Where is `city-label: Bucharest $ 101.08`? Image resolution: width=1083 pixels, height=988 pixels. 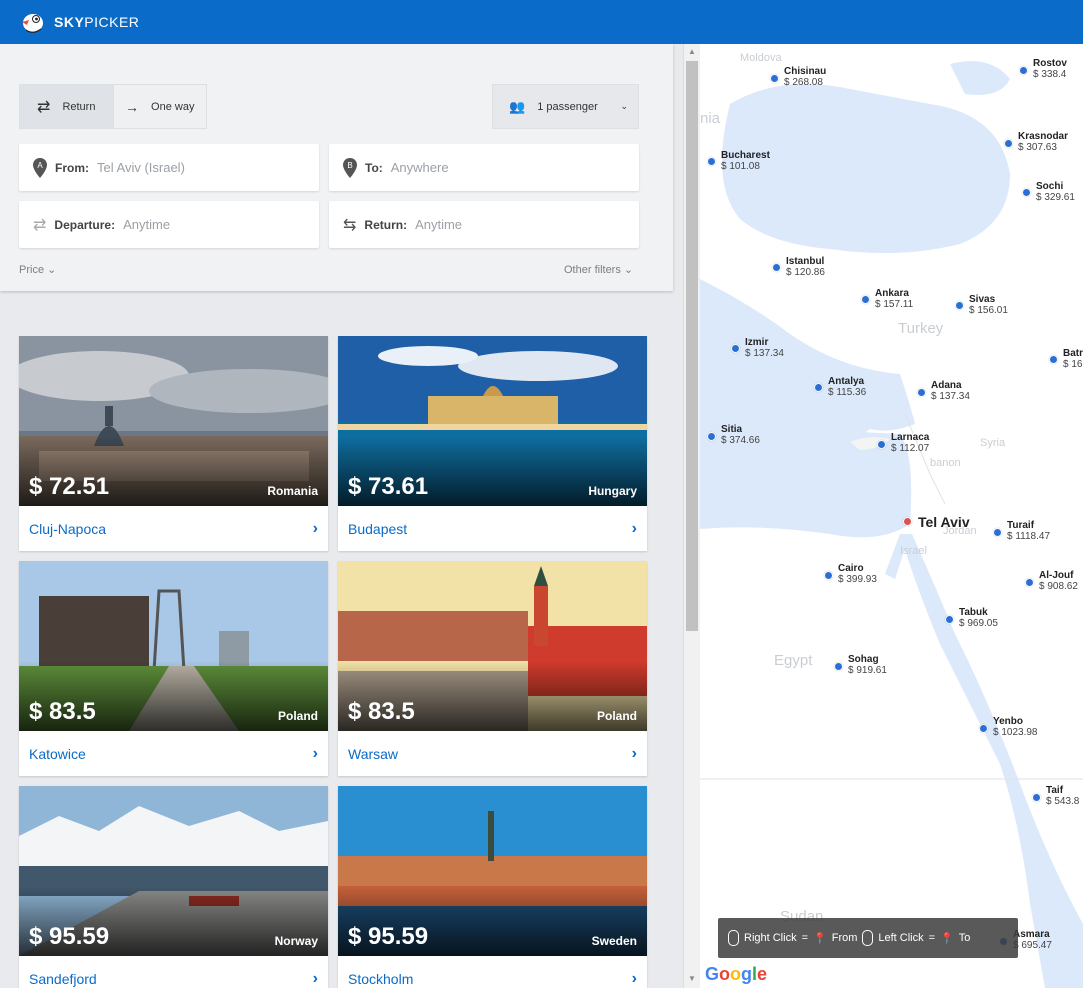
city-label: Bucharest $ 101.08 is located at coordinates (745, 161).